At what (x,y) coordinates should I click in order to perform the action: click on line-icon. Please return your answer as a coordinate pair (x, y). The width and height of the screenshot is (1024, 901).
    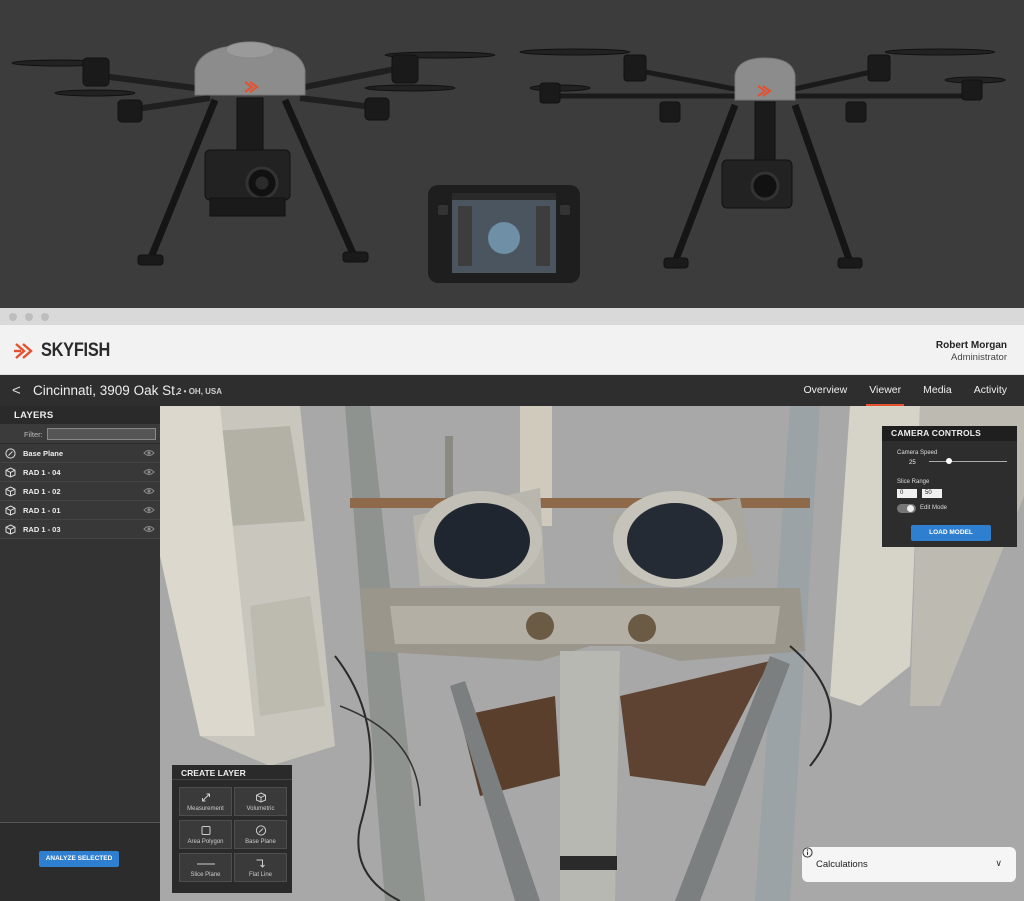
    Looking at the image, I should click on (205, 864).